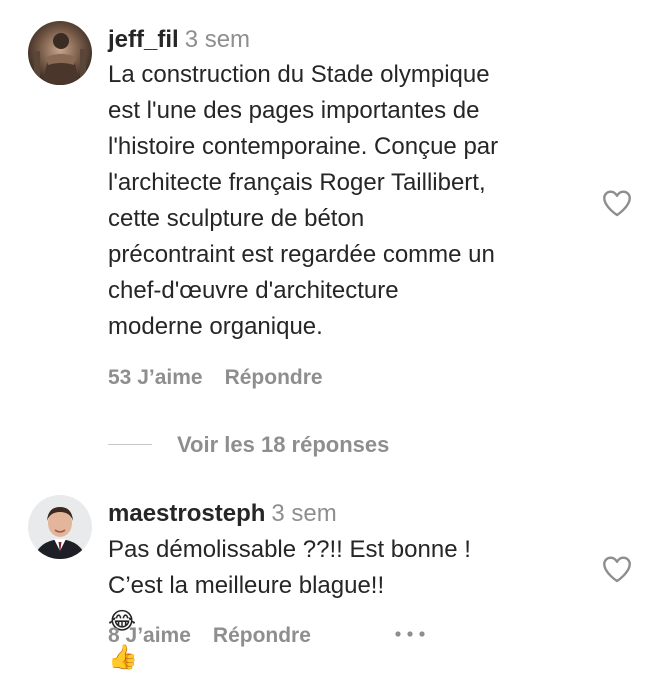 Image resolution: width=668 pixels, height=676 pixels. I want to click on username: maestrosteph, so click(186, 513).